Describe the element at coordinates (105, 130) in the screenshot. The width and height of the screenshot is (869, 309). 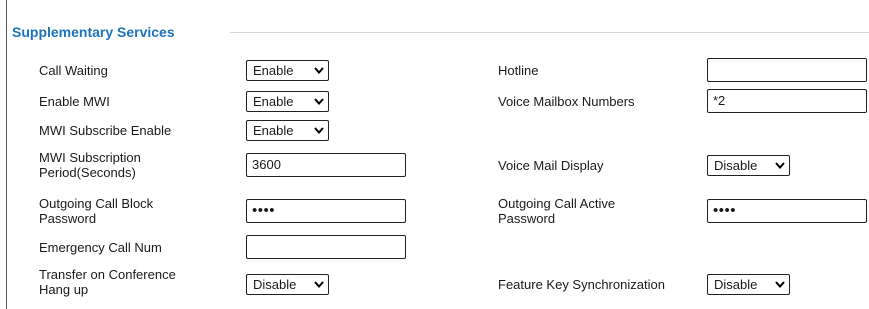
I see `mwi-subscribe-enable-label: MWI Subscribe Enable` at that location.